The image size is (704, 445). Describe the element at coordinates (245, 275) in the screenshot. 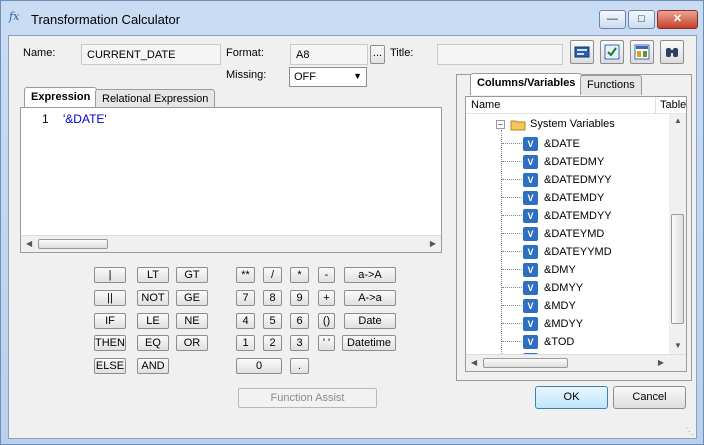

I see `key-power: **` at that location.